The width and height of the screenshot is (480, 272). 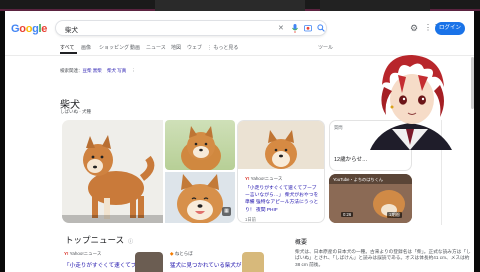 What do you see at coordinates (114, 47) in the screenshot?
I see `tab-shopping: ショッピング` at bounding box center [114, 47].